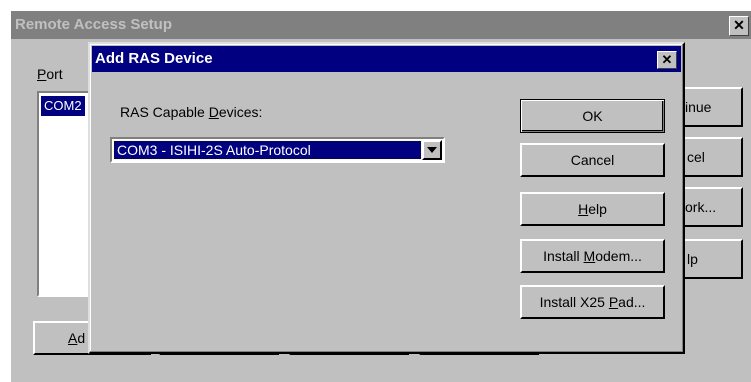 The image size is (751, 382). What do you see at coordinates (63, 106) in the screenshot?
I see `port-list-item: COM2` at bounding box center [63, 106].